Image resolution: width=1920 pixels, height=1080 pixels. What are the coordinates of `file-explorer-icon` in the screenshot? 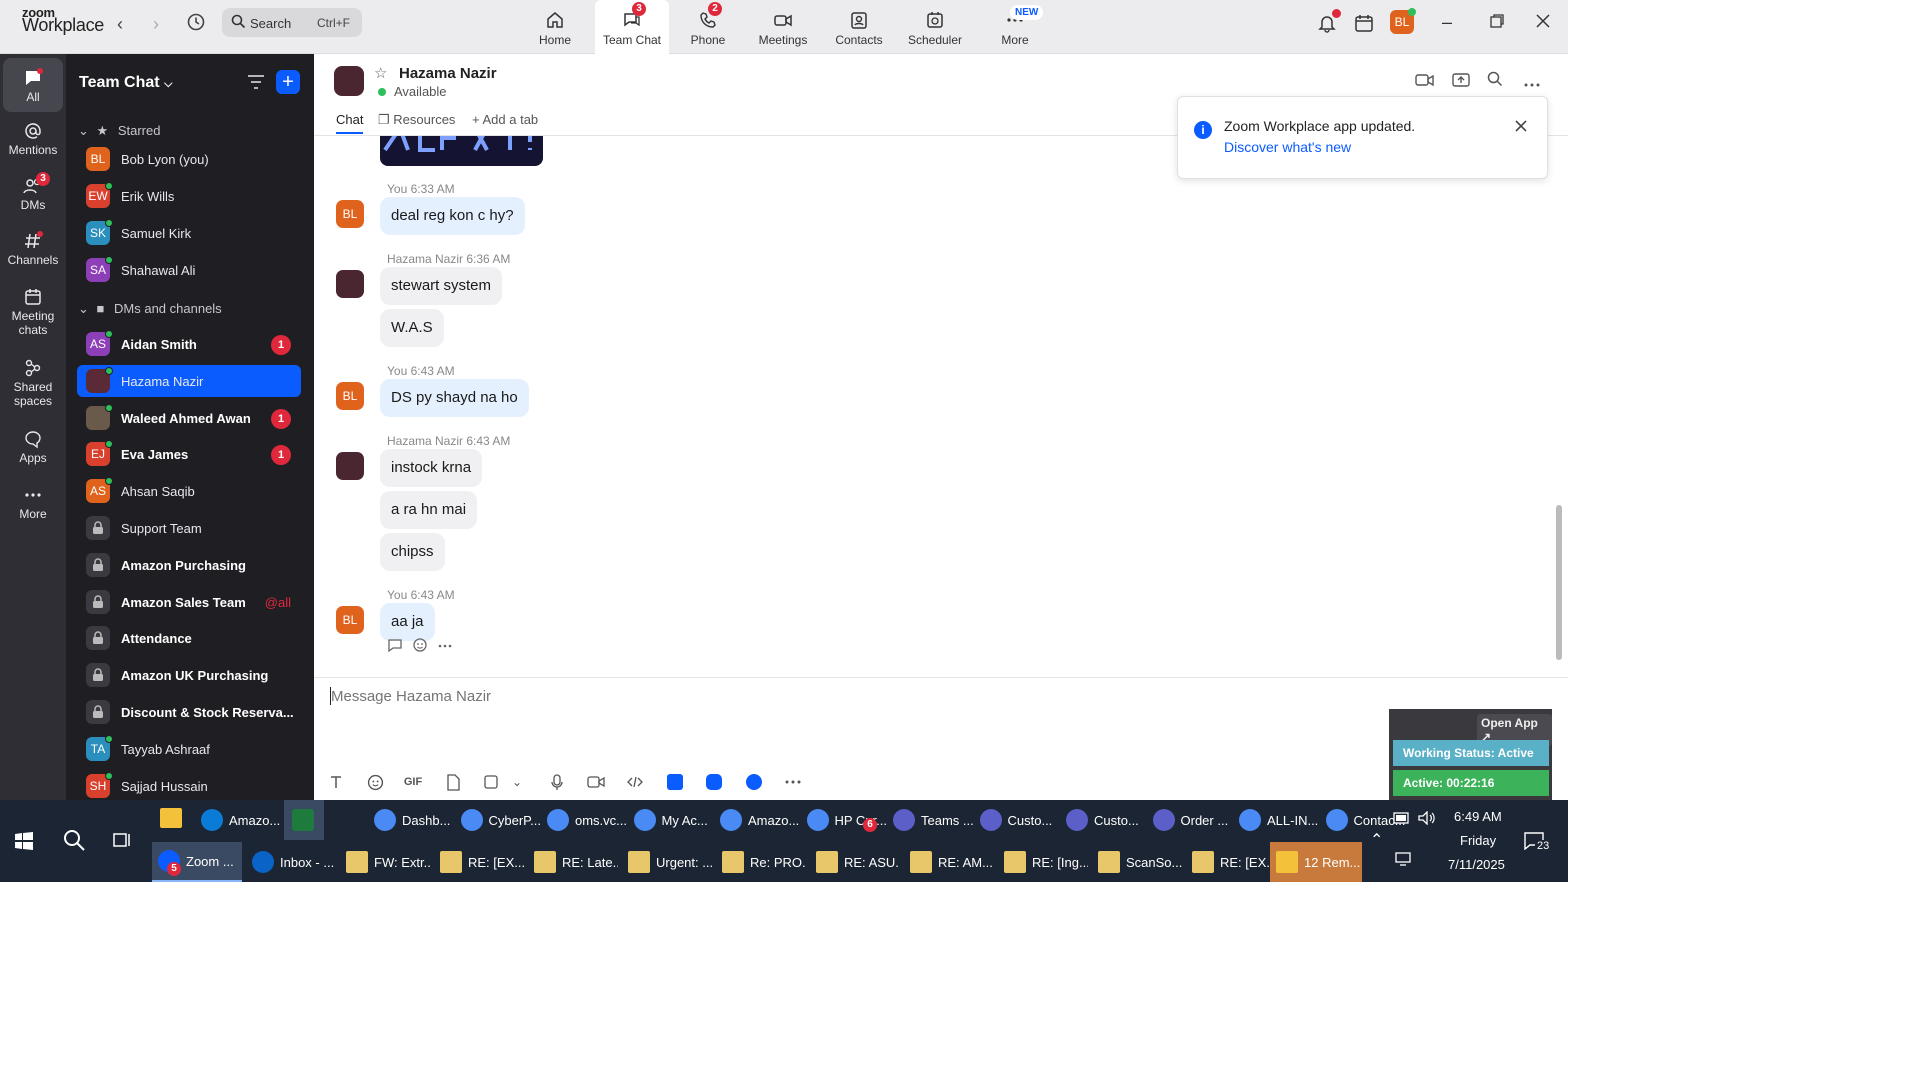 It's located at (171, 818).